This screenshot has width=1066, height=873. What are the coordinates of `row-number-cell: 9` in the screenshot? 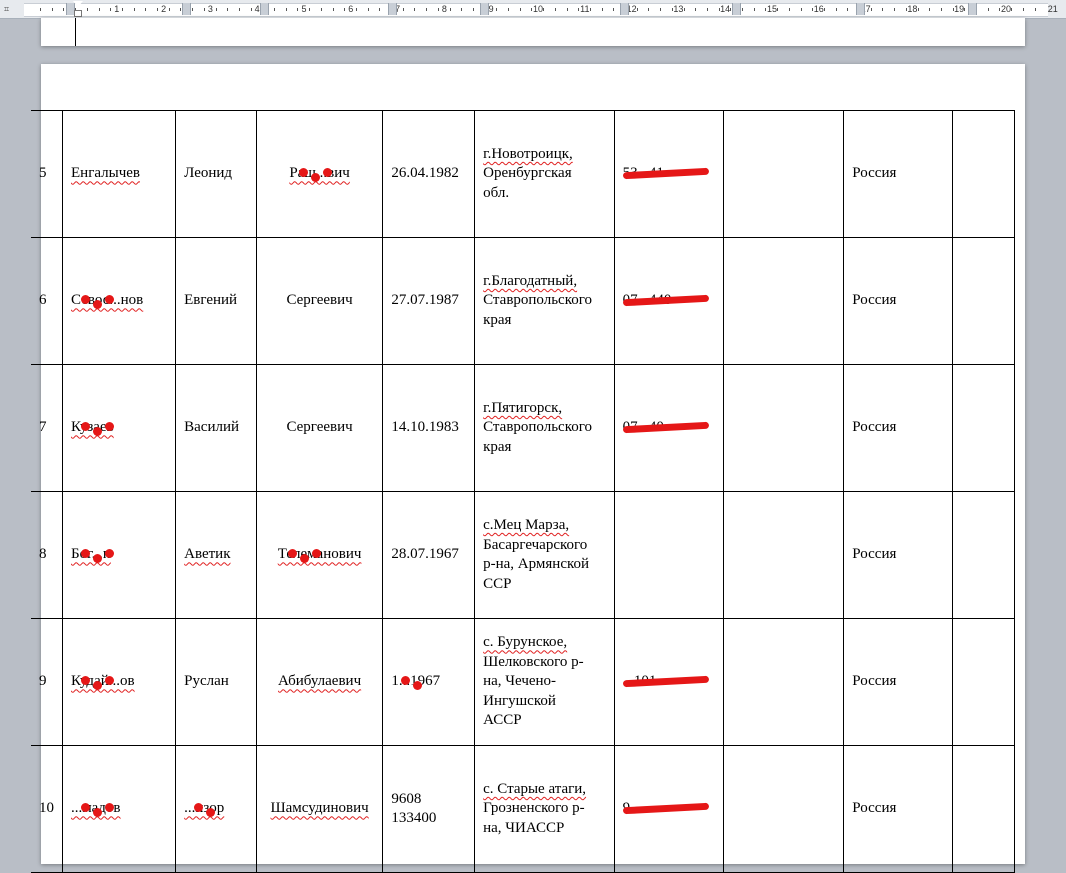 It's located at (47, 682).